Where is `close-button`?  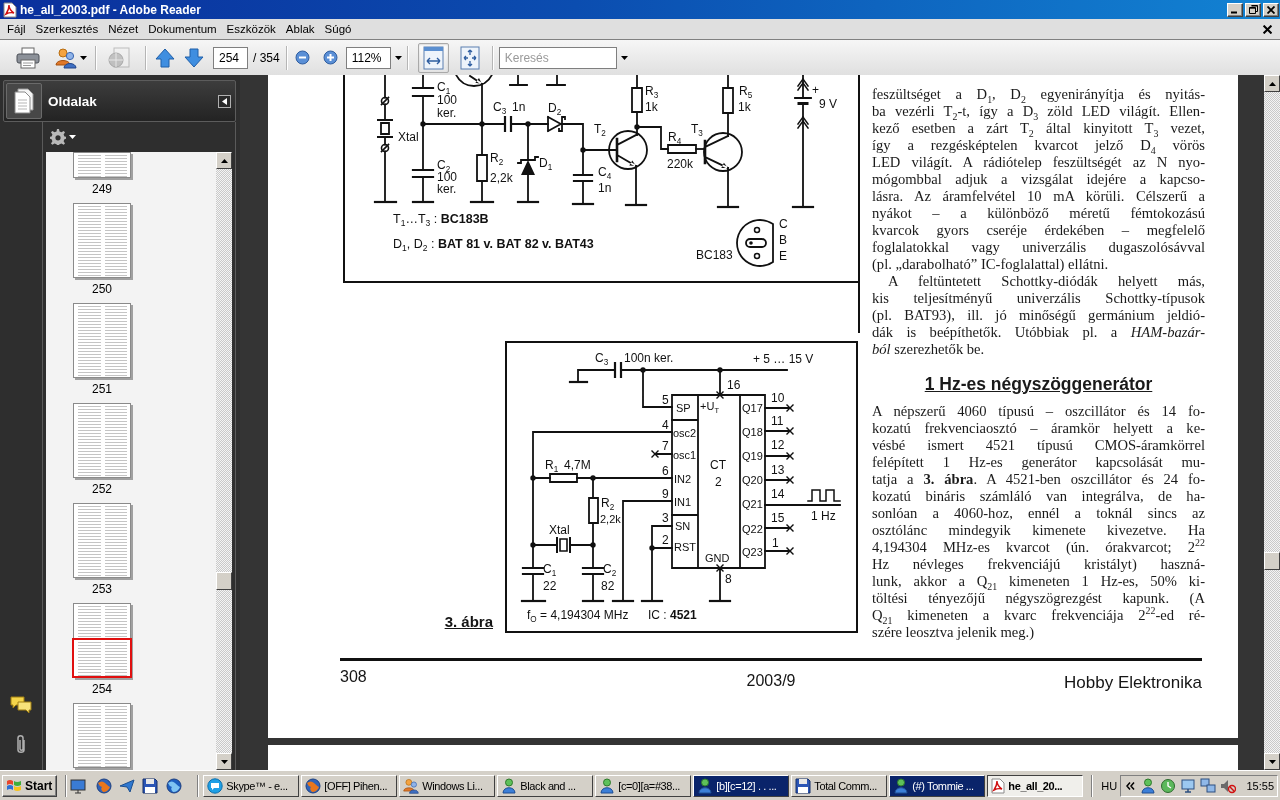
close-button is located at coordinates (1271, 9).